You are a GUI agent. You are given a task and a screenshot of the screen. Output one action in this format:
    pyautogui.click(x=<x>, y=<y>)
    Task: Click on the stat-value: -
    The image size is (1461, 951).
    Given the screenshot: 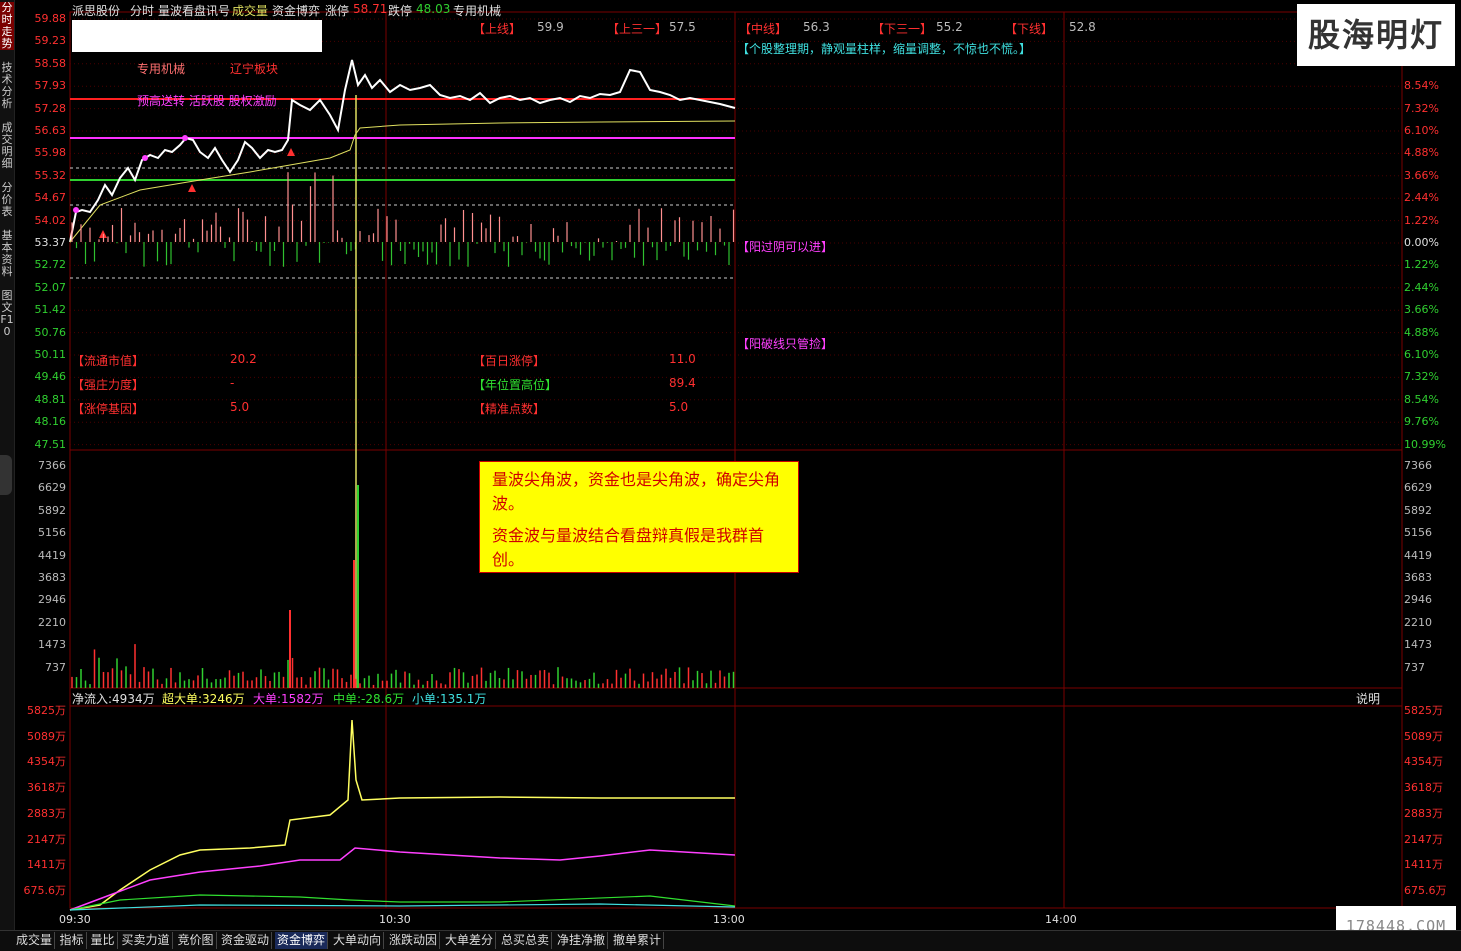 What is the action you would take?
    pyautogui.click(x=232, y=383)
    